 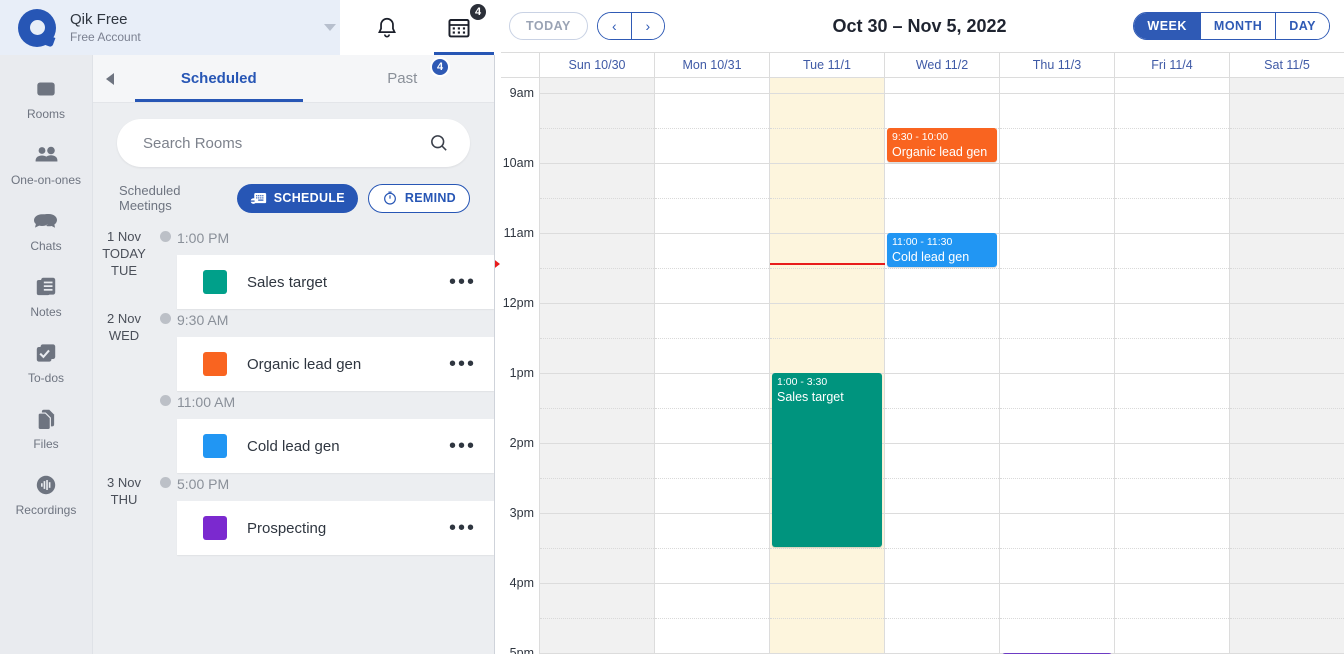 I want to click on day-header-3: Wed 11/2, so click(x=942, y=65).